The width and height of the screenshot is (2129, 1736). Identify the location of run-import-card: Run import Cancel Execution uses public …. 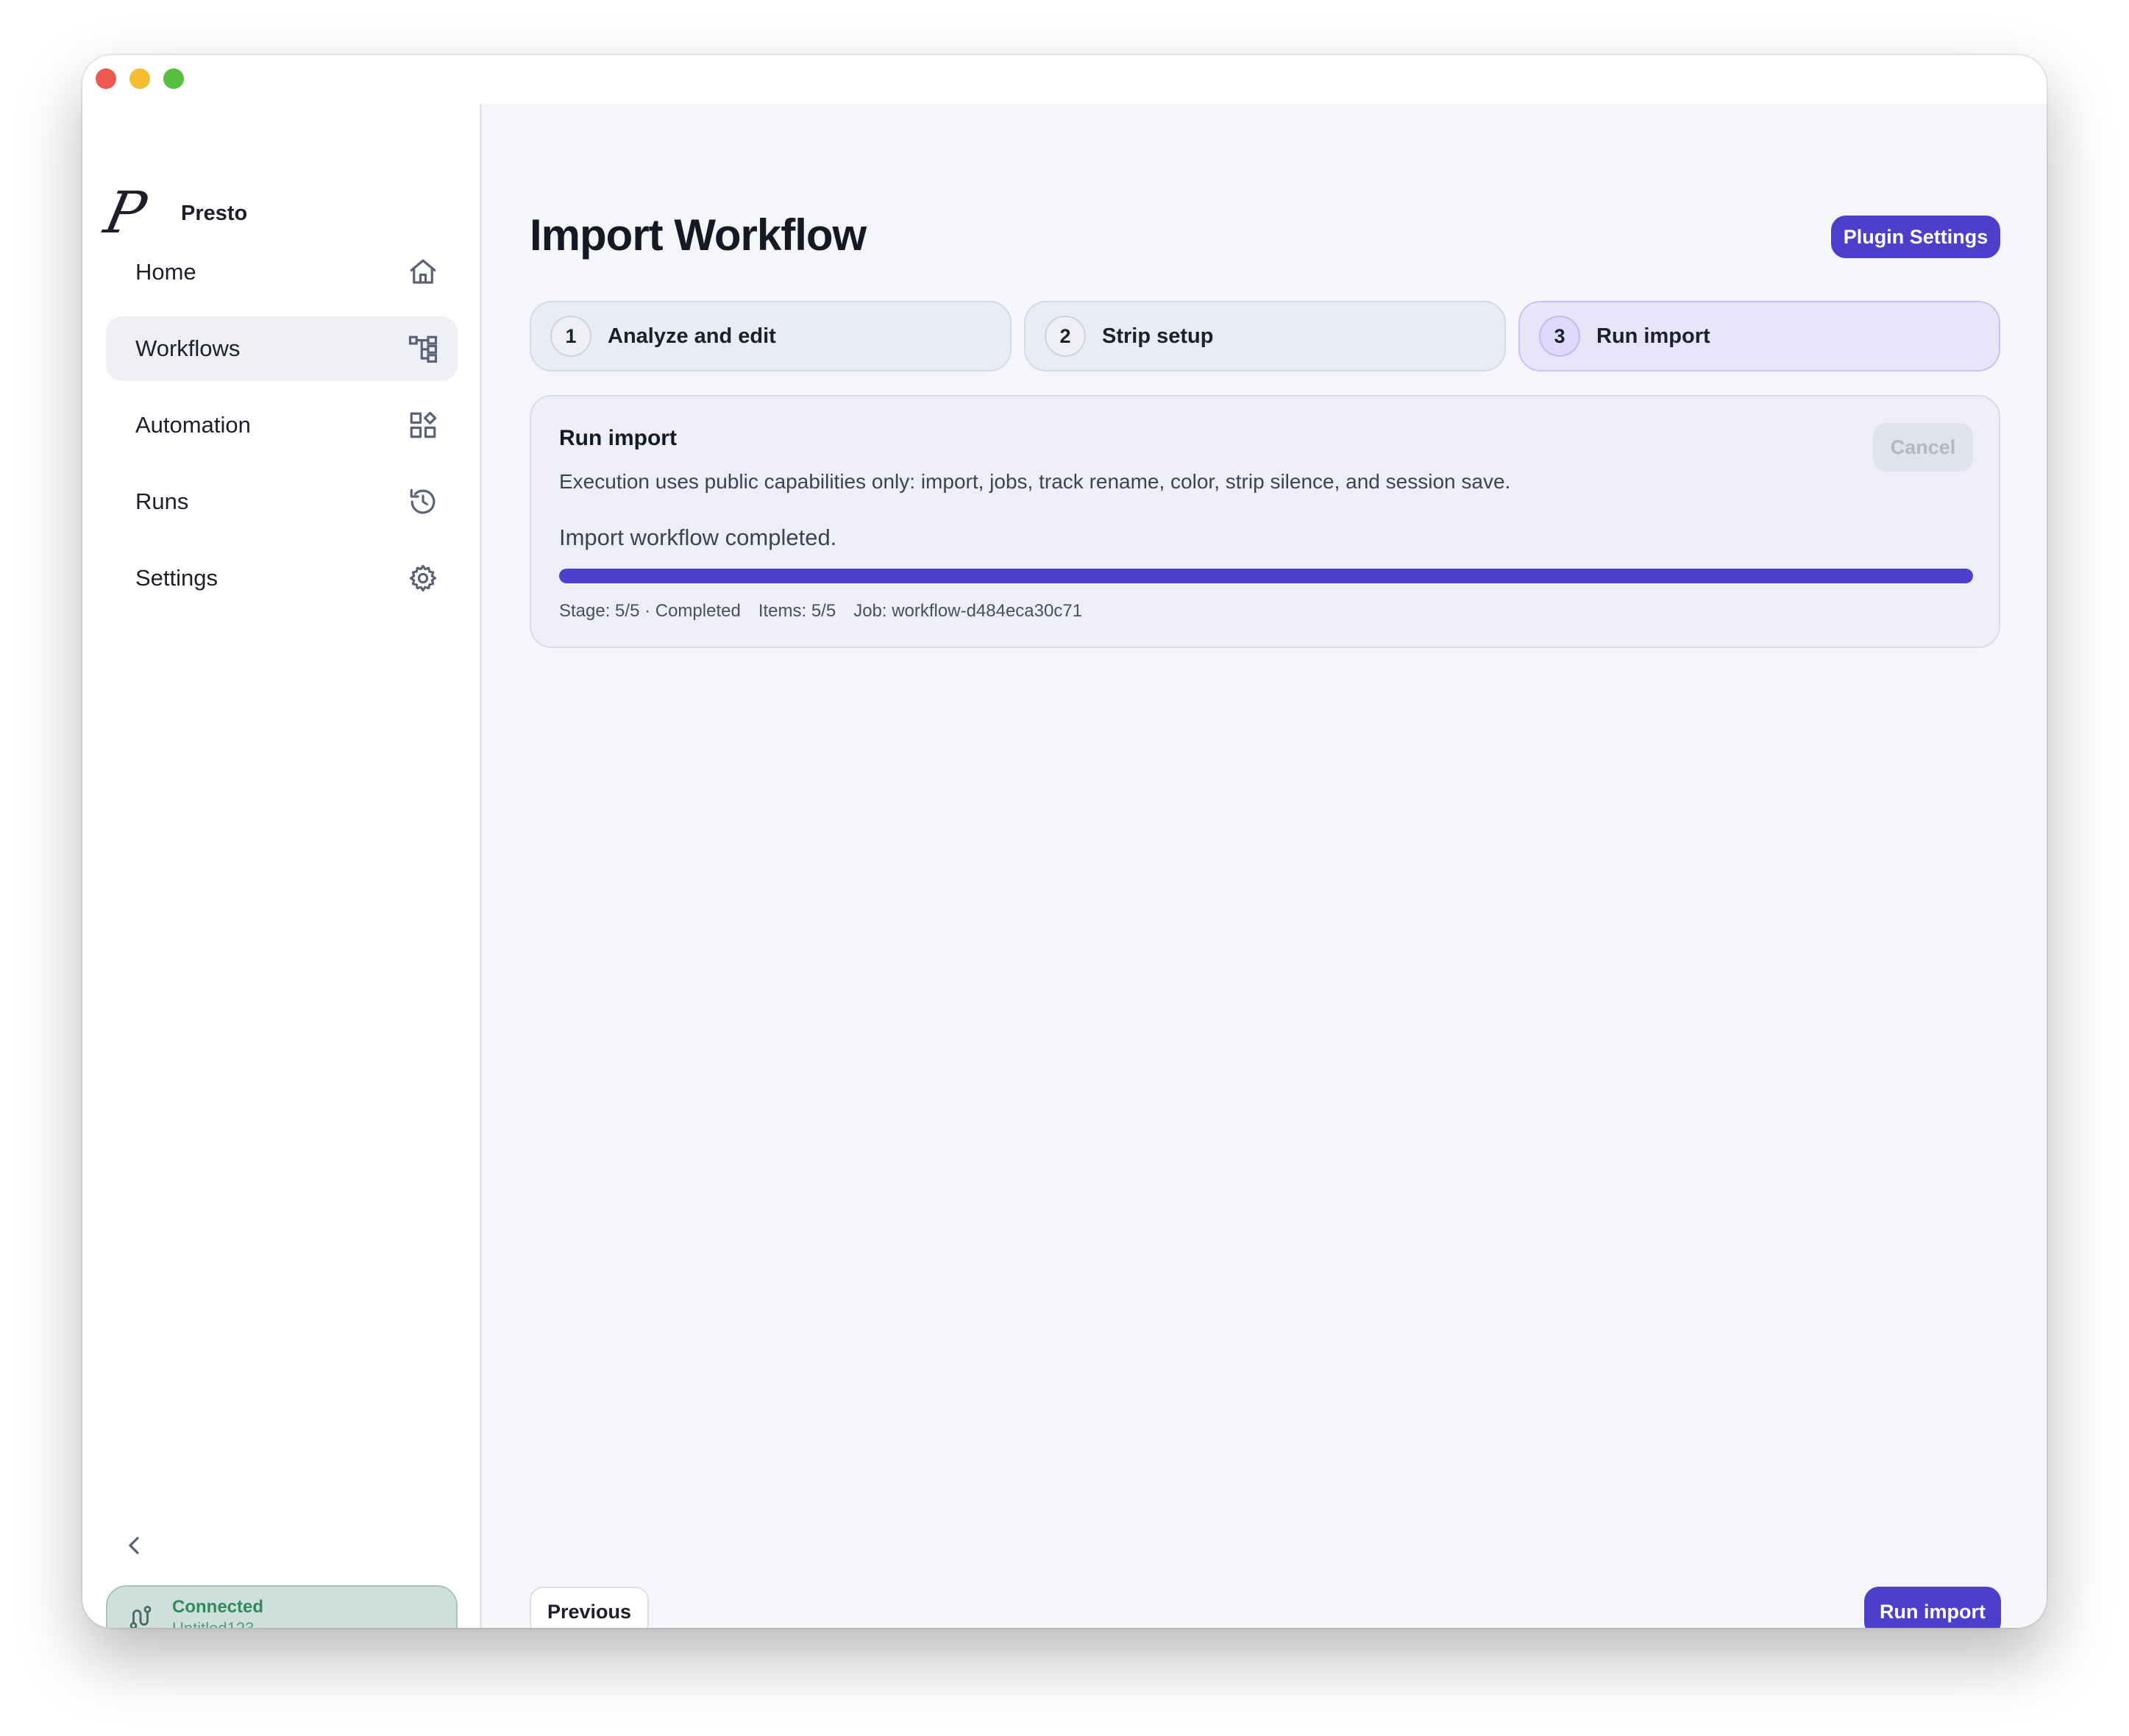
(1265, 521).